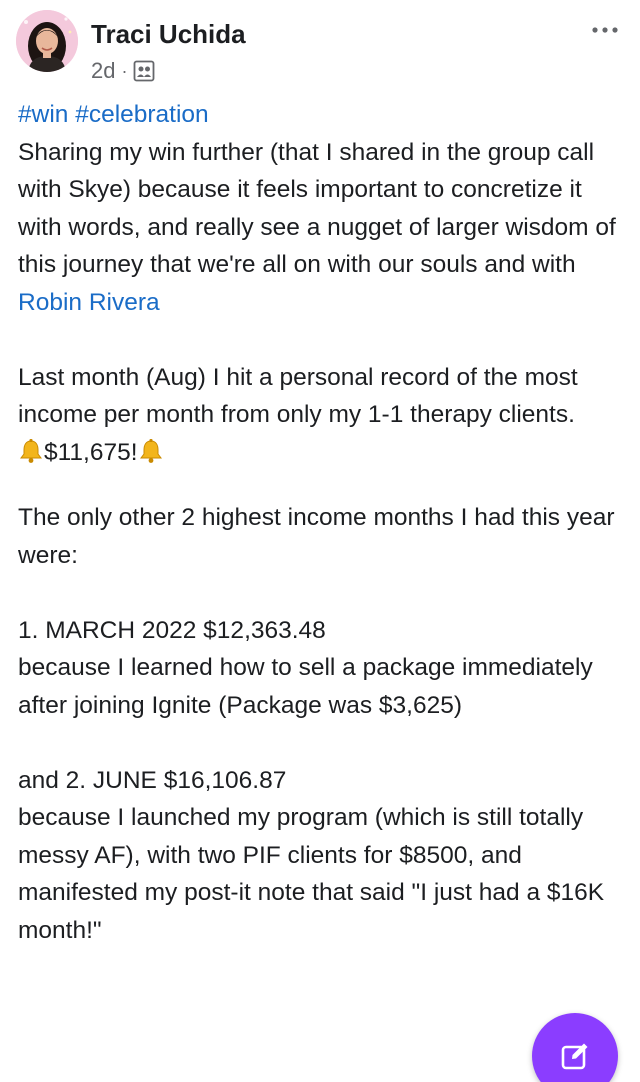 The width and height of the screenshot is (640, 1082). What do you see at coordinates (574, 1056) in the screenshot?
I see `compose-icon` at bounding box center [574, 1056].